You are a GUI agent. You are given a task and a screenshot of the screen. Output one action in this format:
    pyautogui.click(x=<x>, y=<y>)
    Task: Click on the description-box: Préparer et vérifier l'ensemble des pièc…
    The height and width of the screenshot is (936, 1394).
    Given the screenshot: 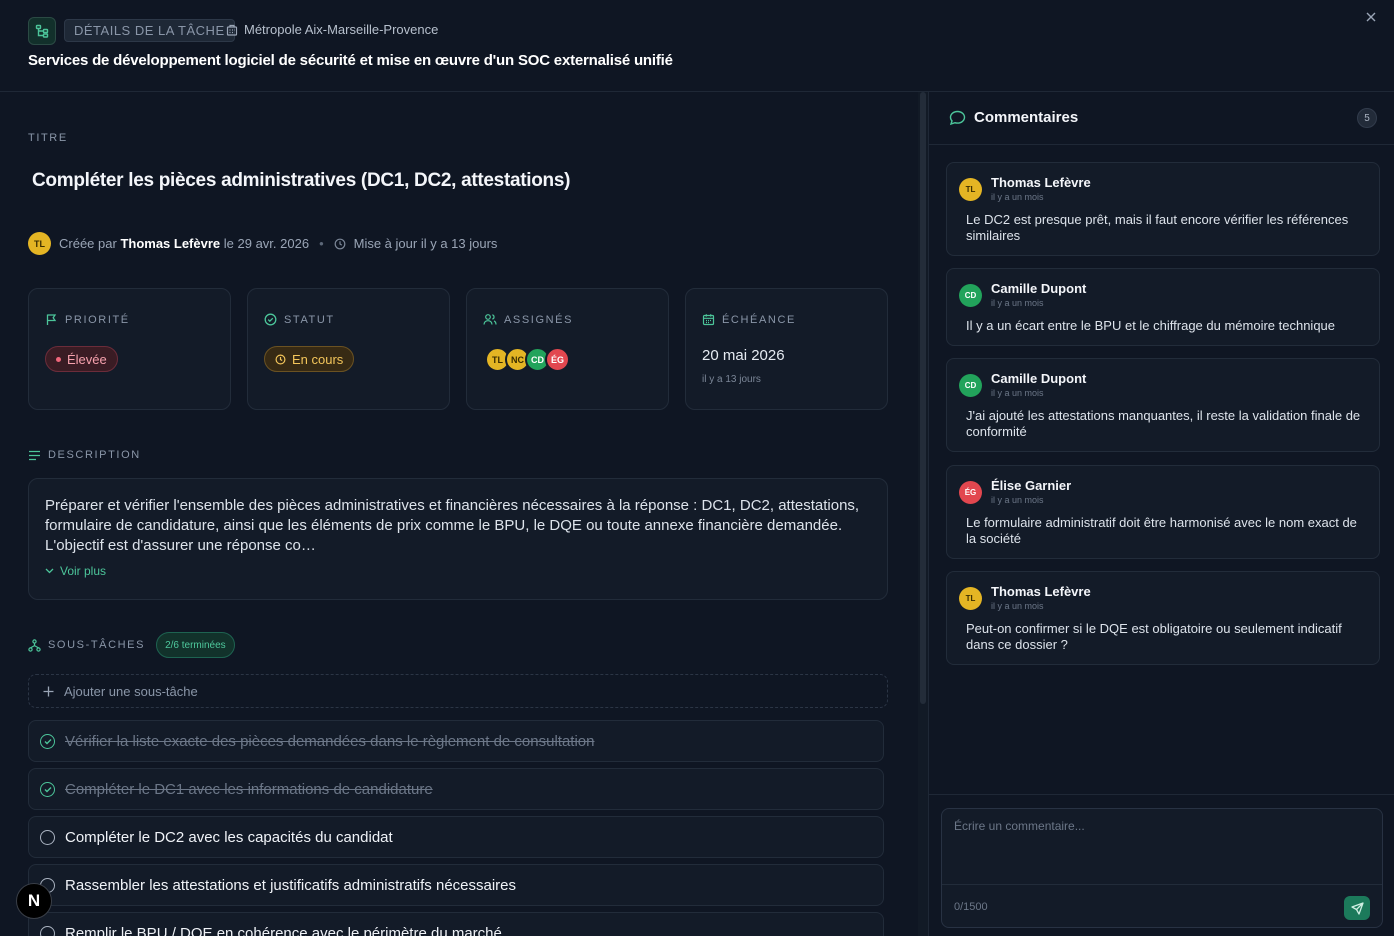 What is the action you would take?
    pyautogui.click(x=458, y=539)
    